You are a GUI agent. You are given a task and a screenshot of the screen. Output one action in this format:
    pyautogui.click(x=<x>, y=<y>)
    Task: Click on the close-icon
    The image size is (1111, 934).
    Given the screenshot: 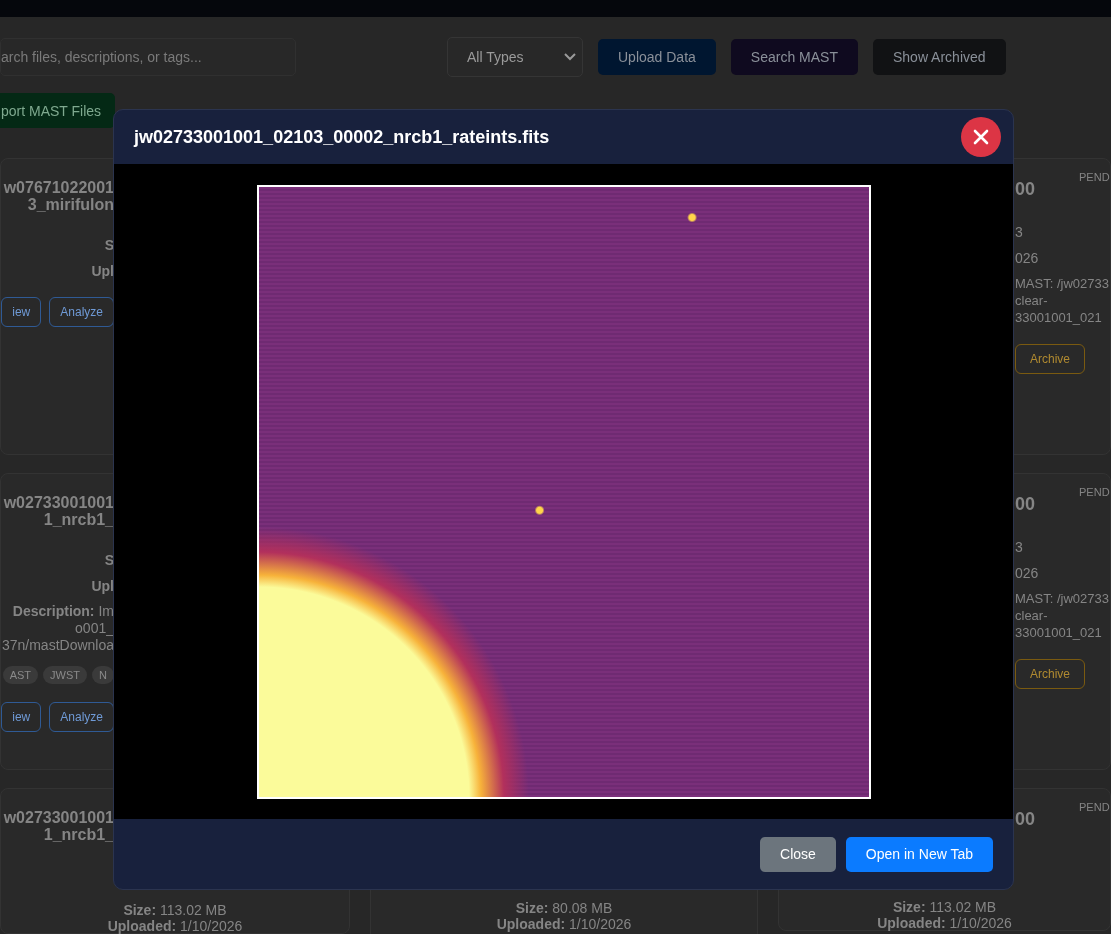 What is the action you would take?
    pyautogui.click(x=981, y=137)
    